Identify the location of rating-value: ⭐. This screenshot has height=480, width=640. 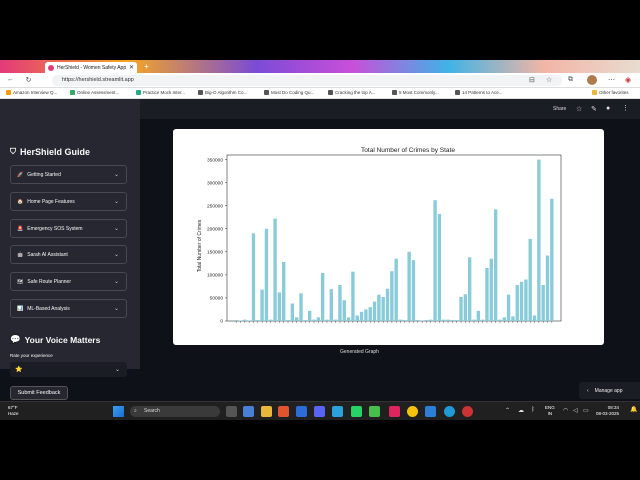
(19, 370).